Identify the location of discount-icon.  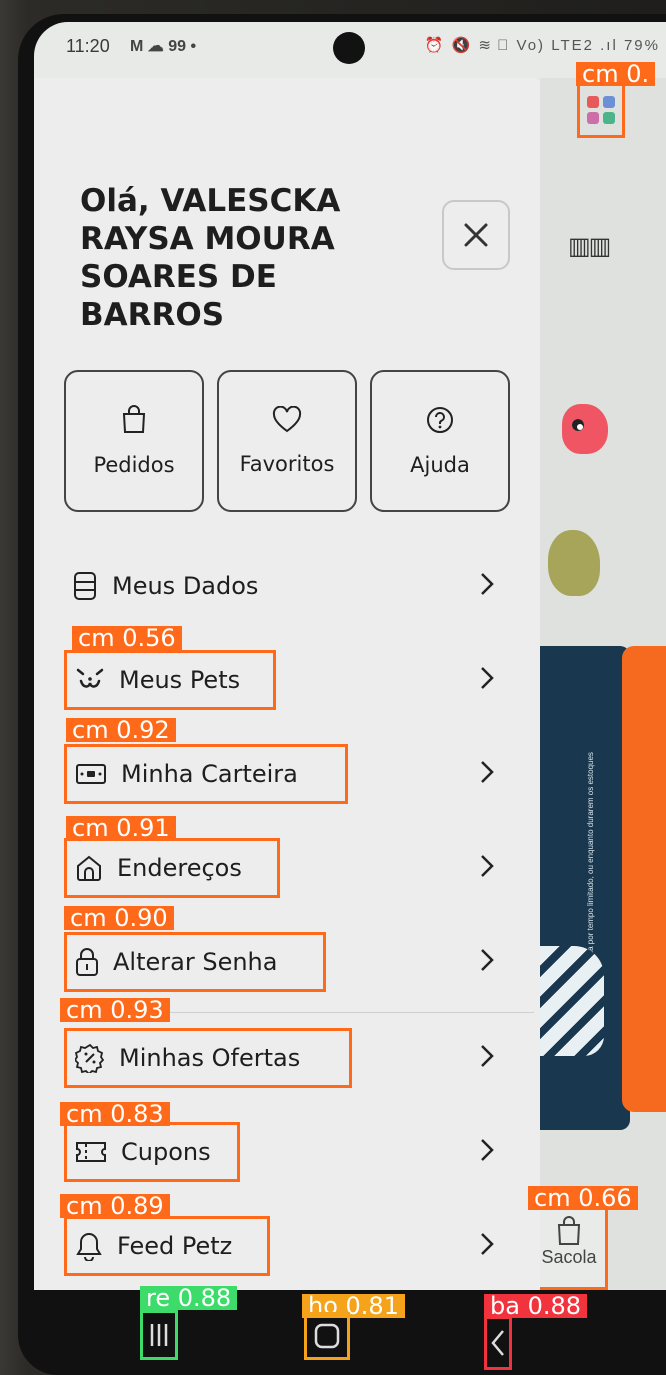
(90, 1058).